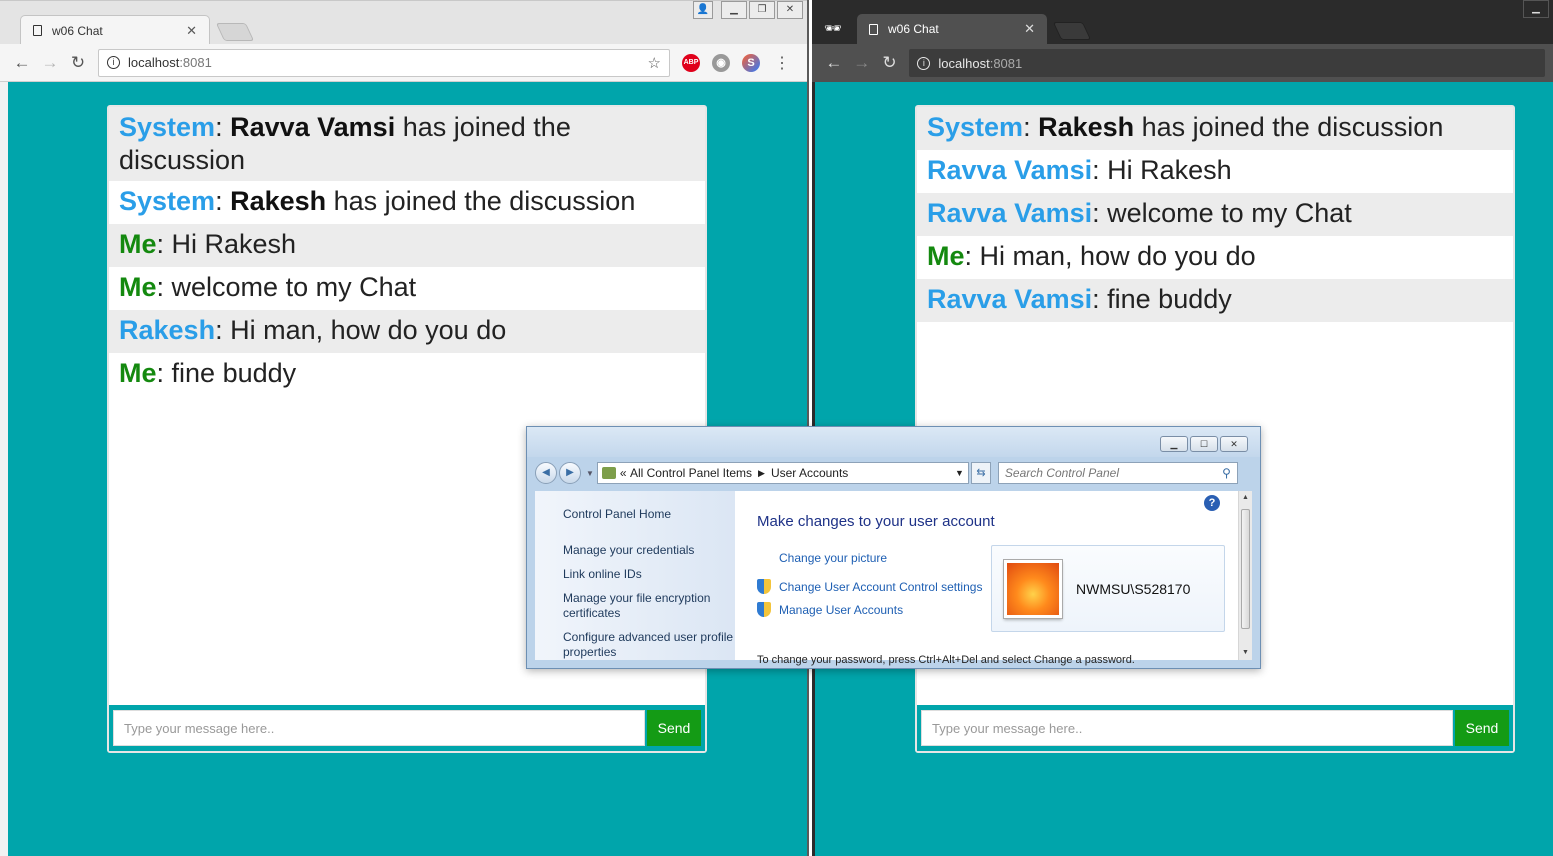 The image size is (1553, 856). I want to click on chevron-right-icon: ▶, so click(761, 473).